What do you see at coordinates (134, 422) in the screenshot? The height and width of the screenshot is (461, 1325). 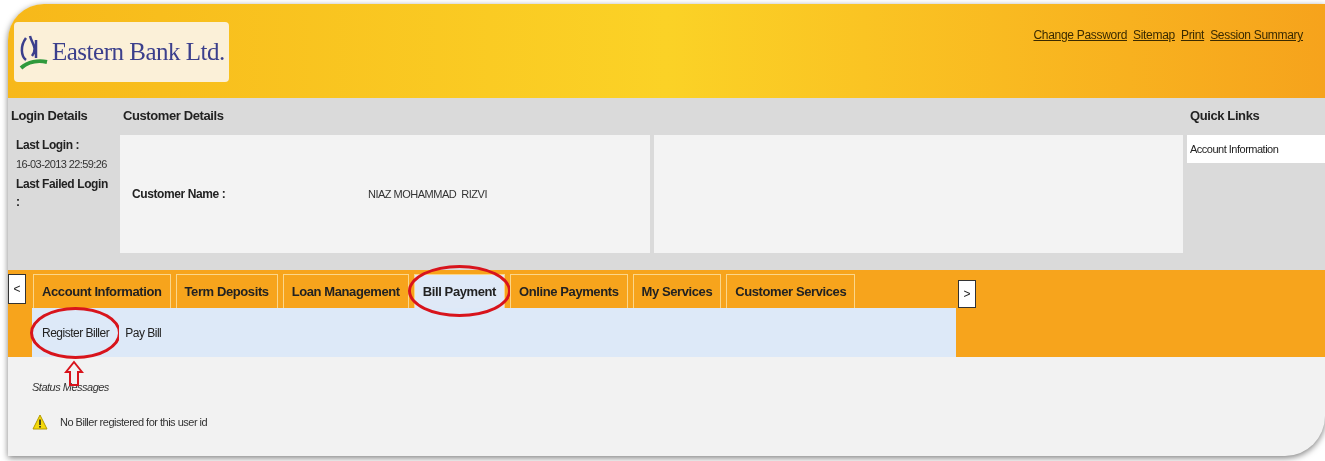 I see `status-message: No Biller registered for this user id` at bounding box center [134, 422].